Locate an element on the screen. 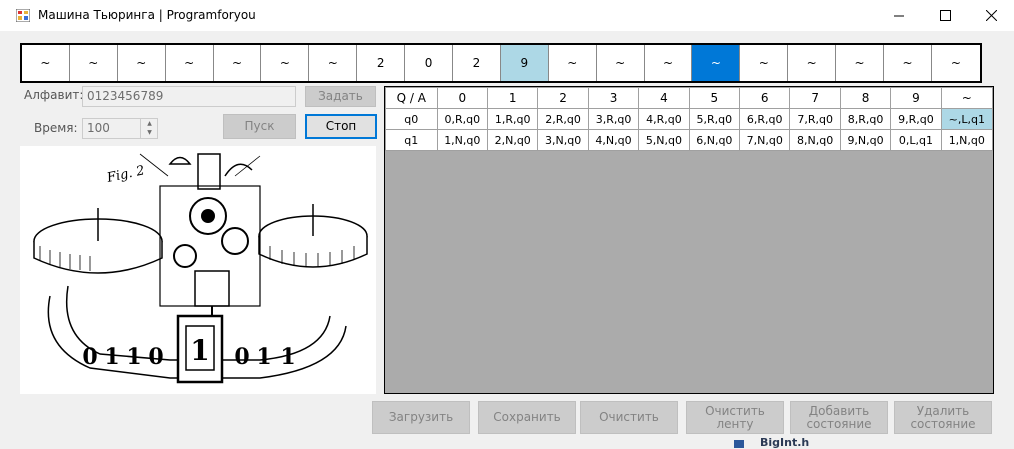 The height and width of the screenshot is (449, 1014). transition-cell: 4,N,q0 is located at coordinates (613, 140).